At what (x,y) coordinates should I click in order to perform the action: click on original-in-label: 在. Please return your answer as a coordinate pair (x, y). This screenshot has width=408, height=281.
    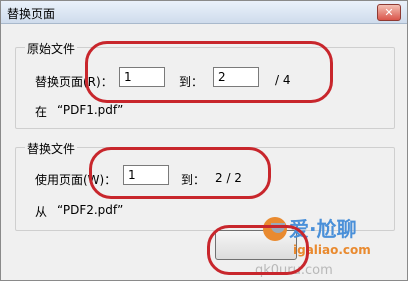
    Looking at the image, I should click on (41, 112).